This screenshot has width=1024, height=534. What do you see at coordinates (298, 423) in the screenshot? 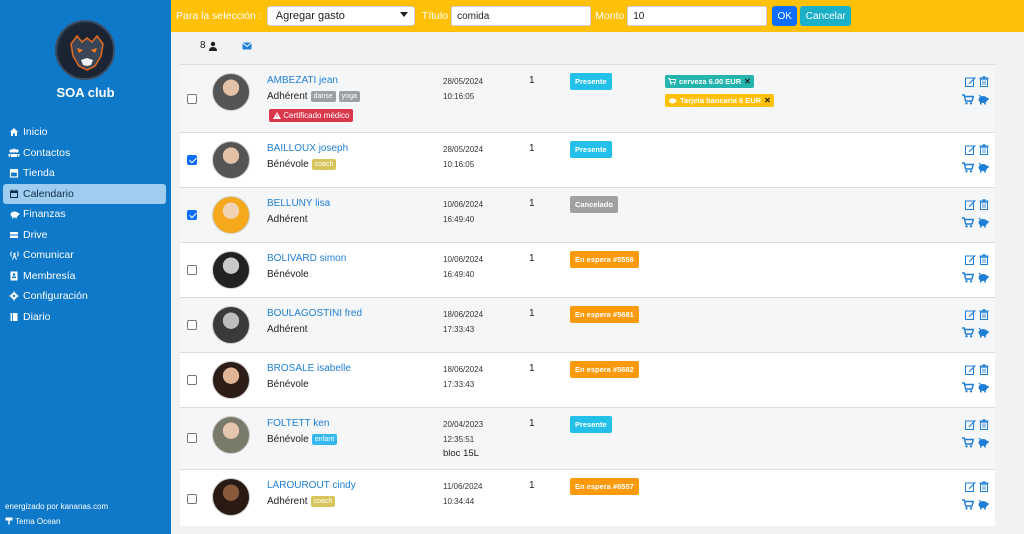
I see `participant-name: FOLTETT ken` at bounding box center [298, 423].